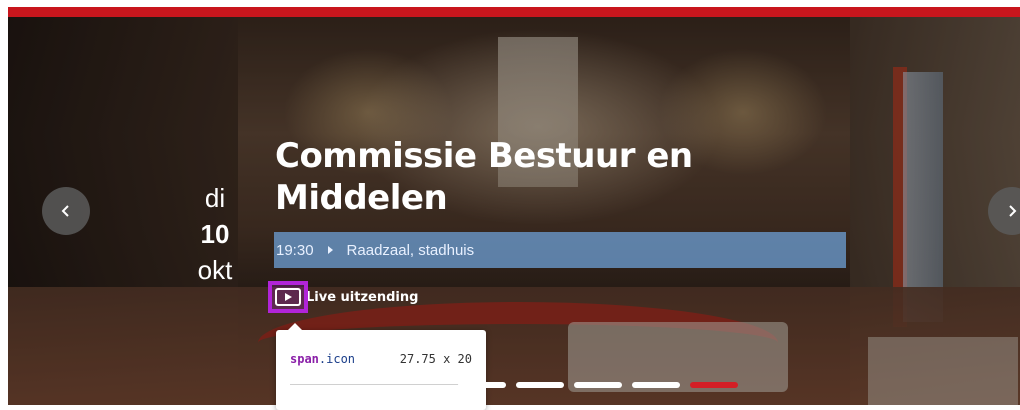 Image resolution: width=1020 pixels, height=410 pixels. I want to click on live-broadcast-link: Live uitzending, so click(343, 297).